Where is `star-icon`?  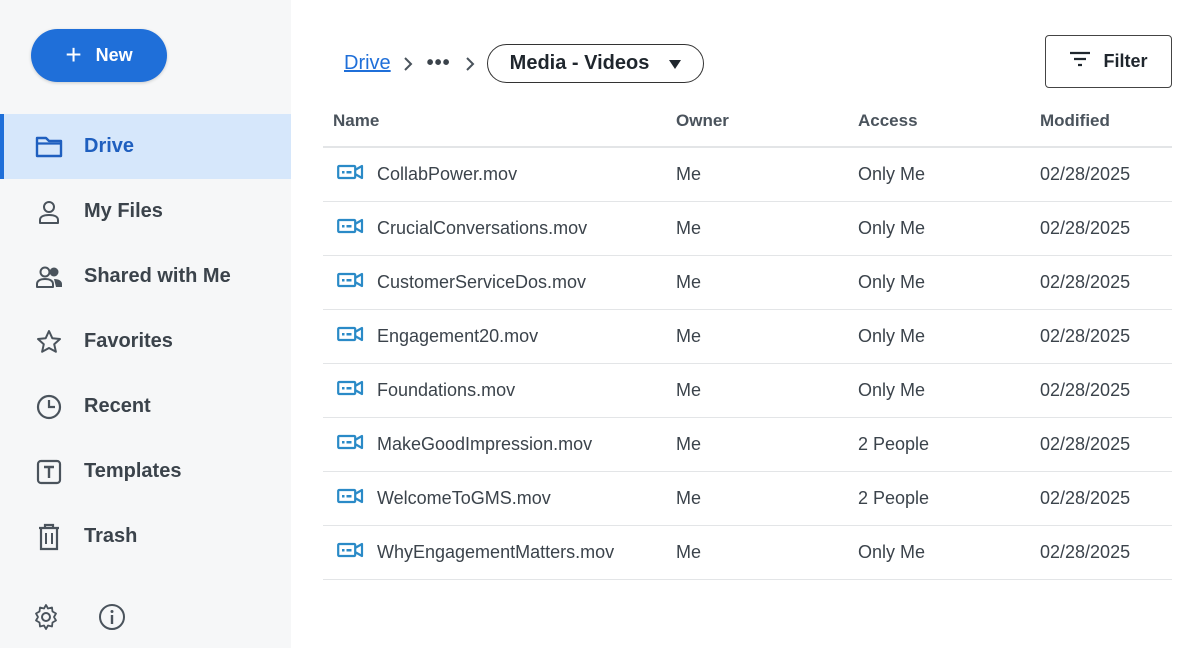
star-icon is located at coordinates (49, 342).